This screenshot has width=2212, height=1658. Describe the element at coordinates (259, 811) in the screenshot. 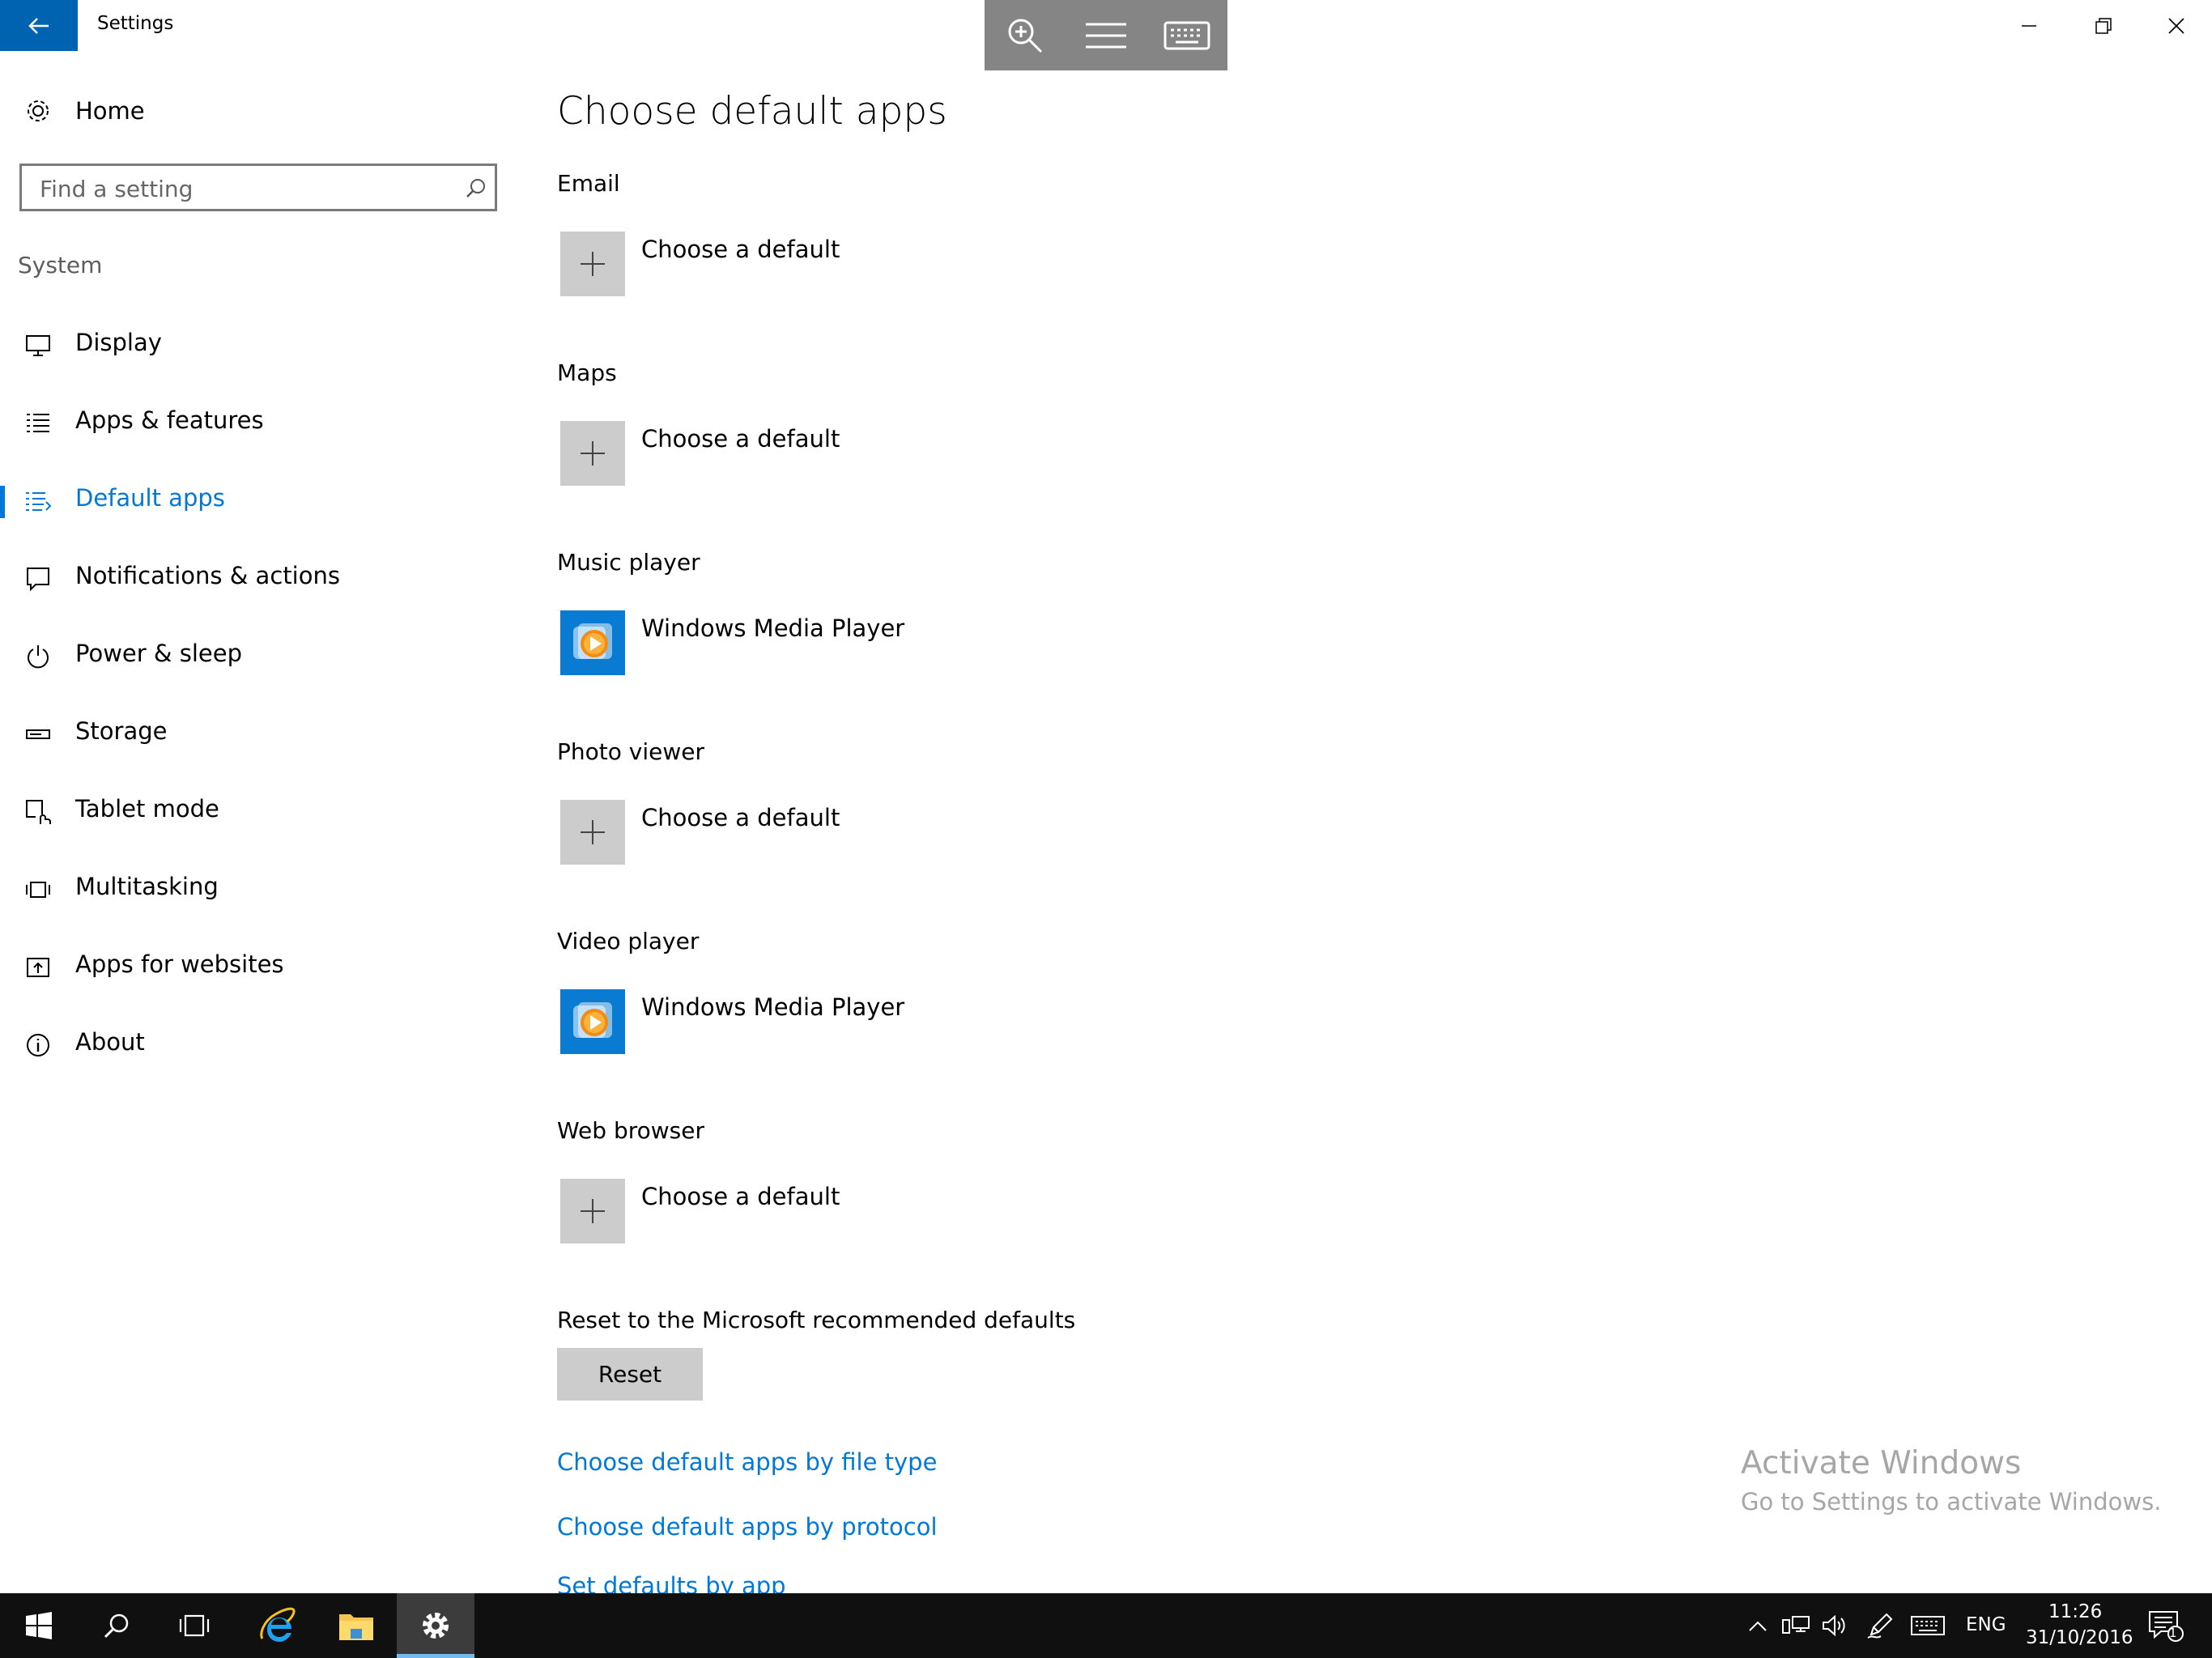

I see `sidebar-item-tablet-mode: Tablet mode` at that location.